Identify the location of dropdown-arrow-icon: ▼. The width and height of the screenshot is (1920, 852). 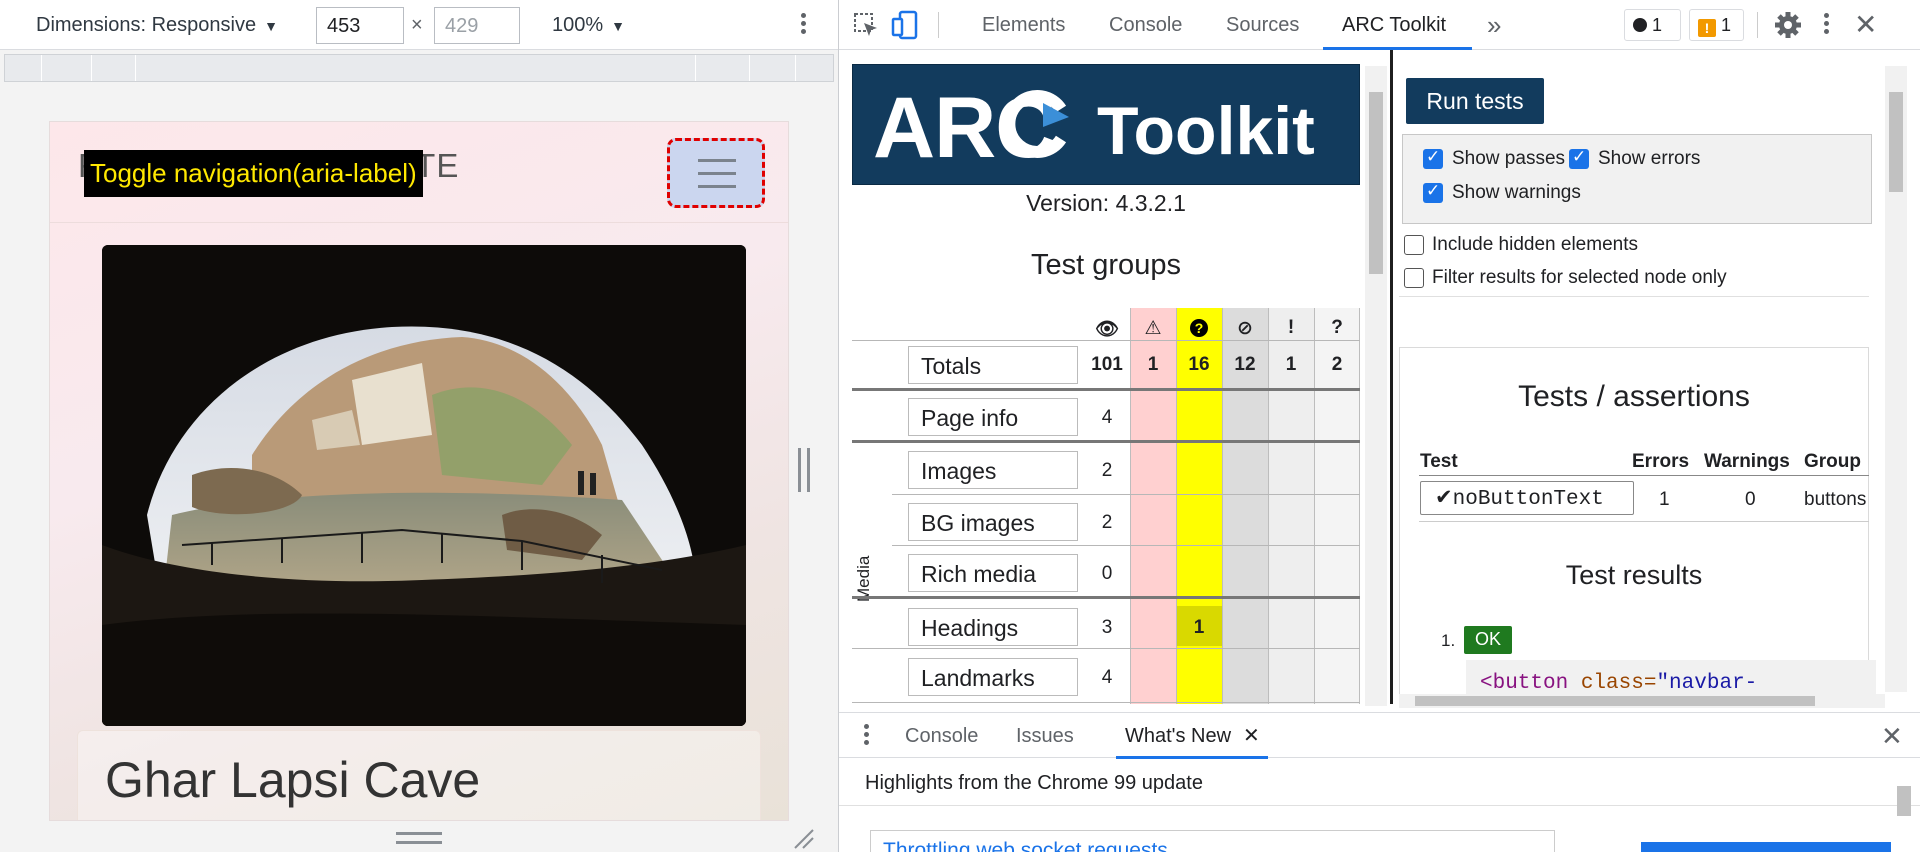
(271, 26).